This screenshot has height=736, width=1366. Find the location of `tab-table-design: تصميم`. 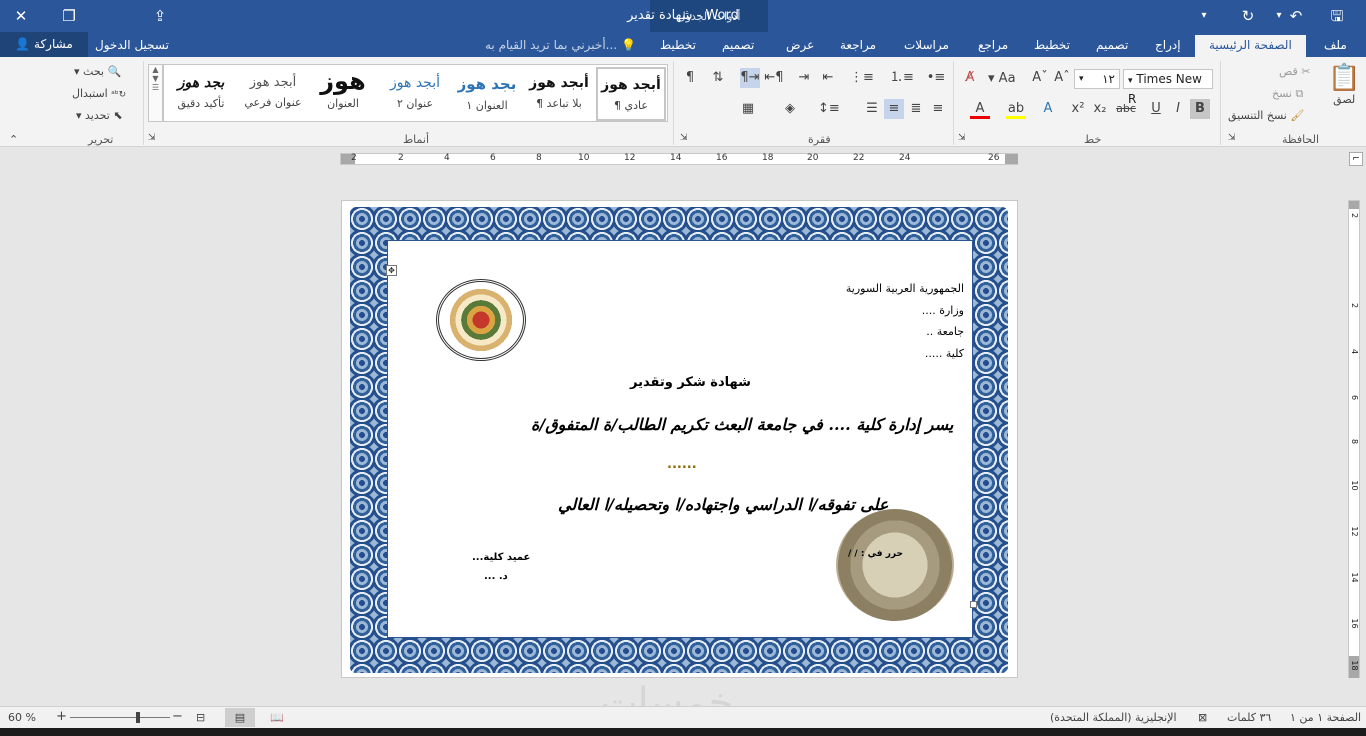

tab-table-design: تصميم is located at coordinates (738, 46).